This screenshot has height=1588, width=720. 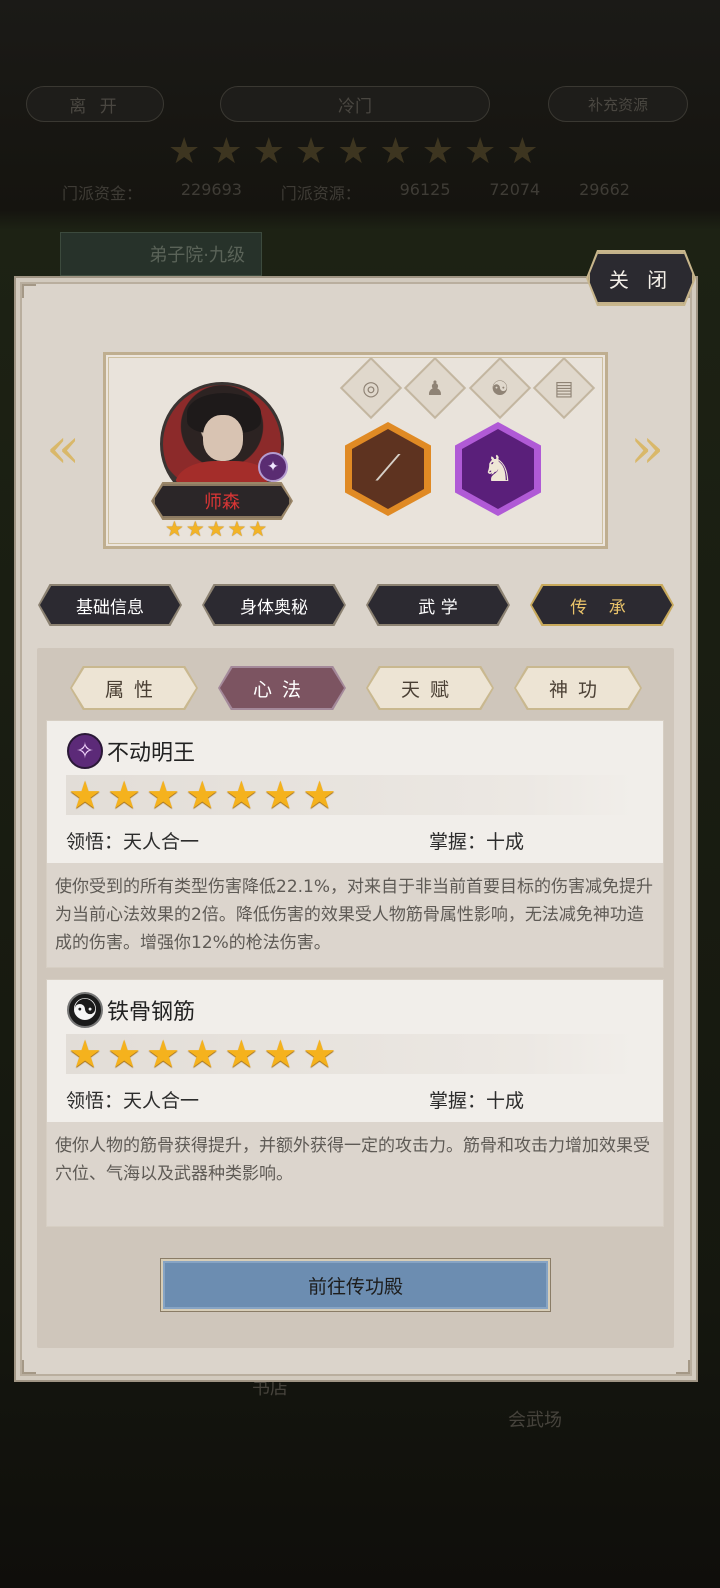 I want to click on character-name: 师森, so click(x=222, y=501).